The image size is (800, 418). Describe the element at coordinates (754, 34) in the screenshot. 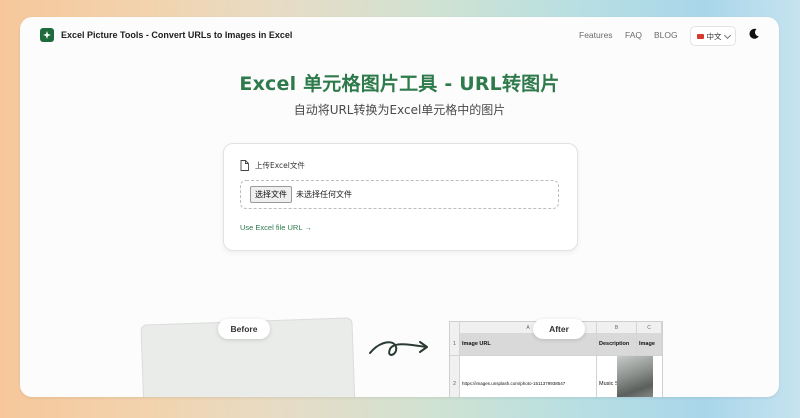

I see `moon-icon` at that location.